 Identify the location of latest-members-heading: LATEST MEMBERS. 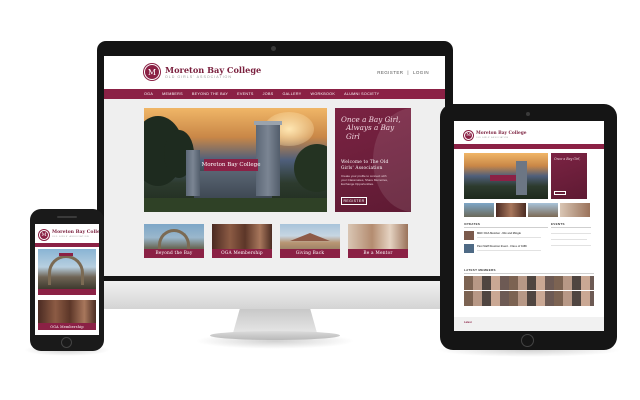
(480, 270).